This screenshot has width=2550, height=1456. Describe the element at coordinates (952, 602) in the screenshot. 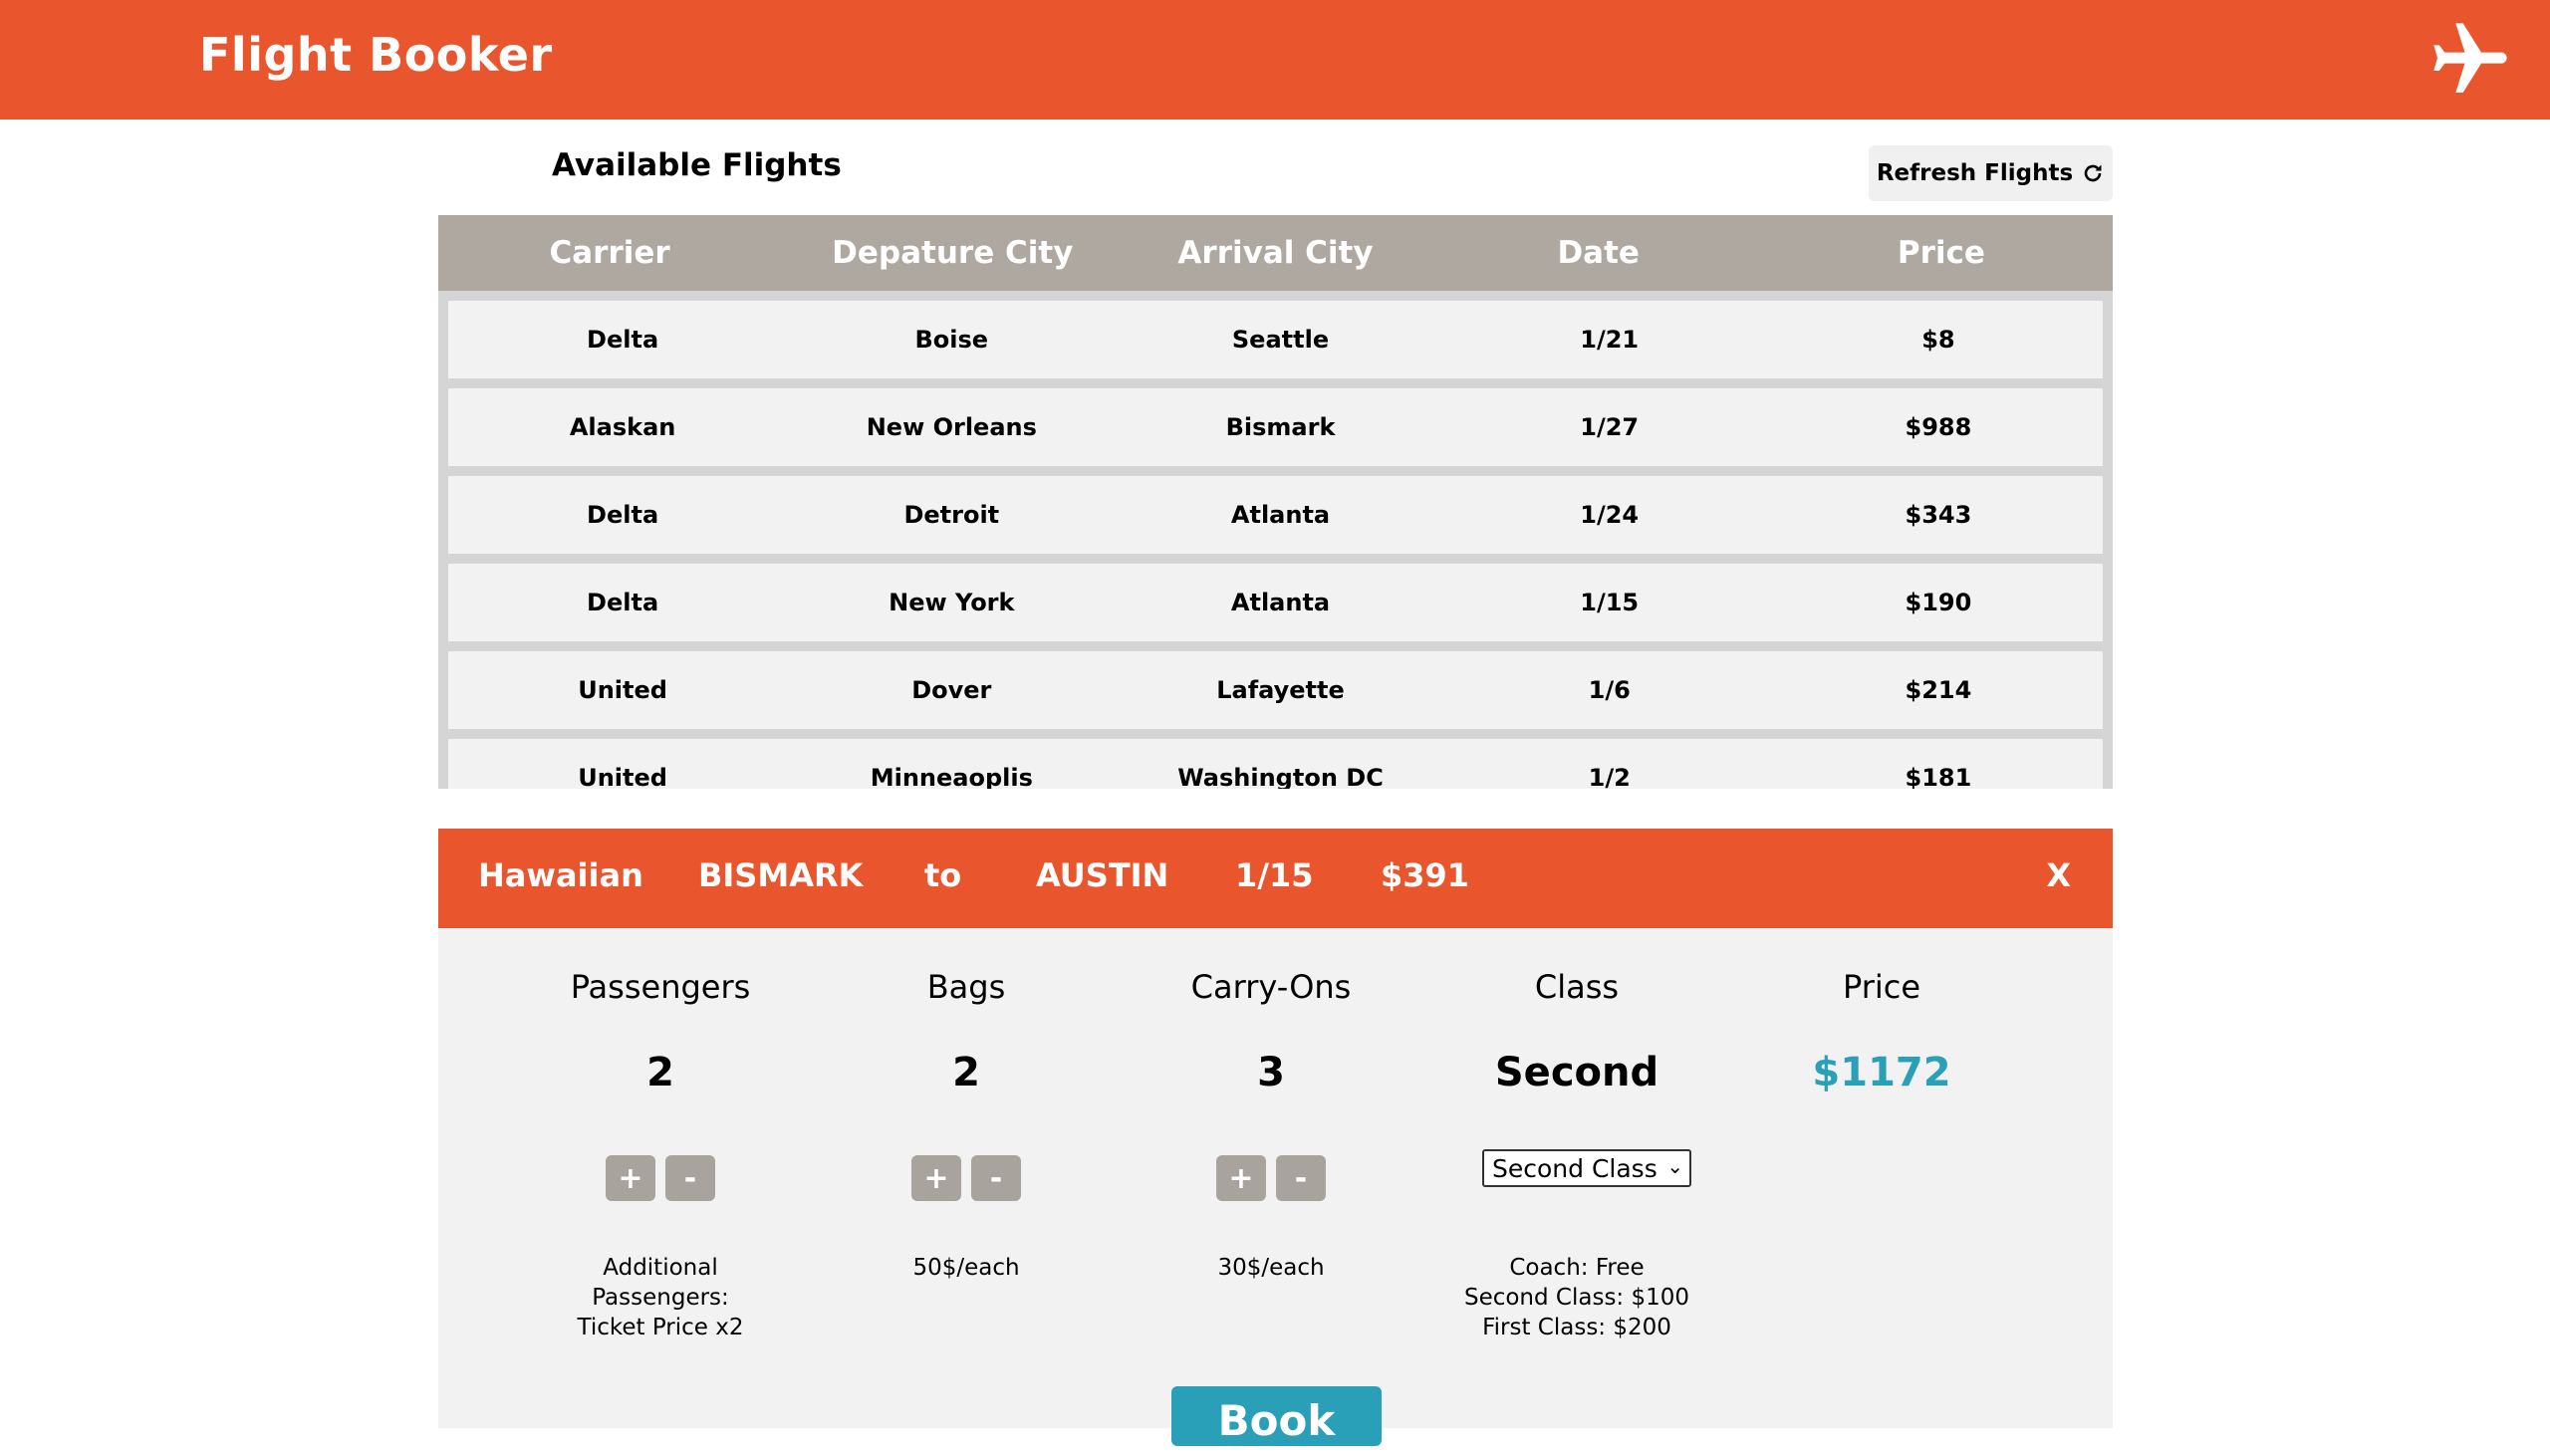

I see `cell-departure-city: New York` at that location.